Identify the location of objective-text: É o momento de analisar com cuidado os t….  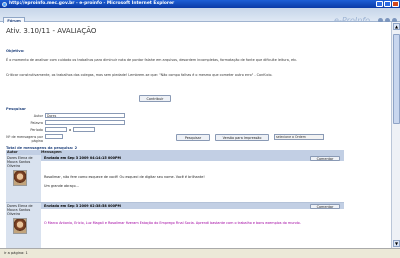
(152, 60).